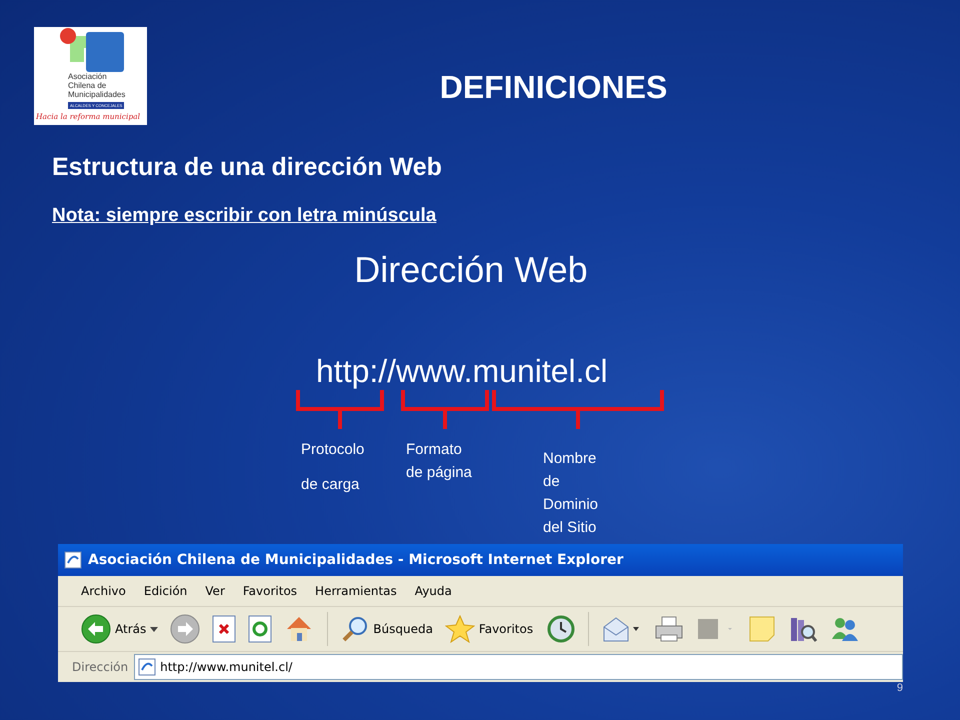  Describe the element at coordinates (356, 591) in the screenshot. I see `menu-item: Herramientas` at that location.